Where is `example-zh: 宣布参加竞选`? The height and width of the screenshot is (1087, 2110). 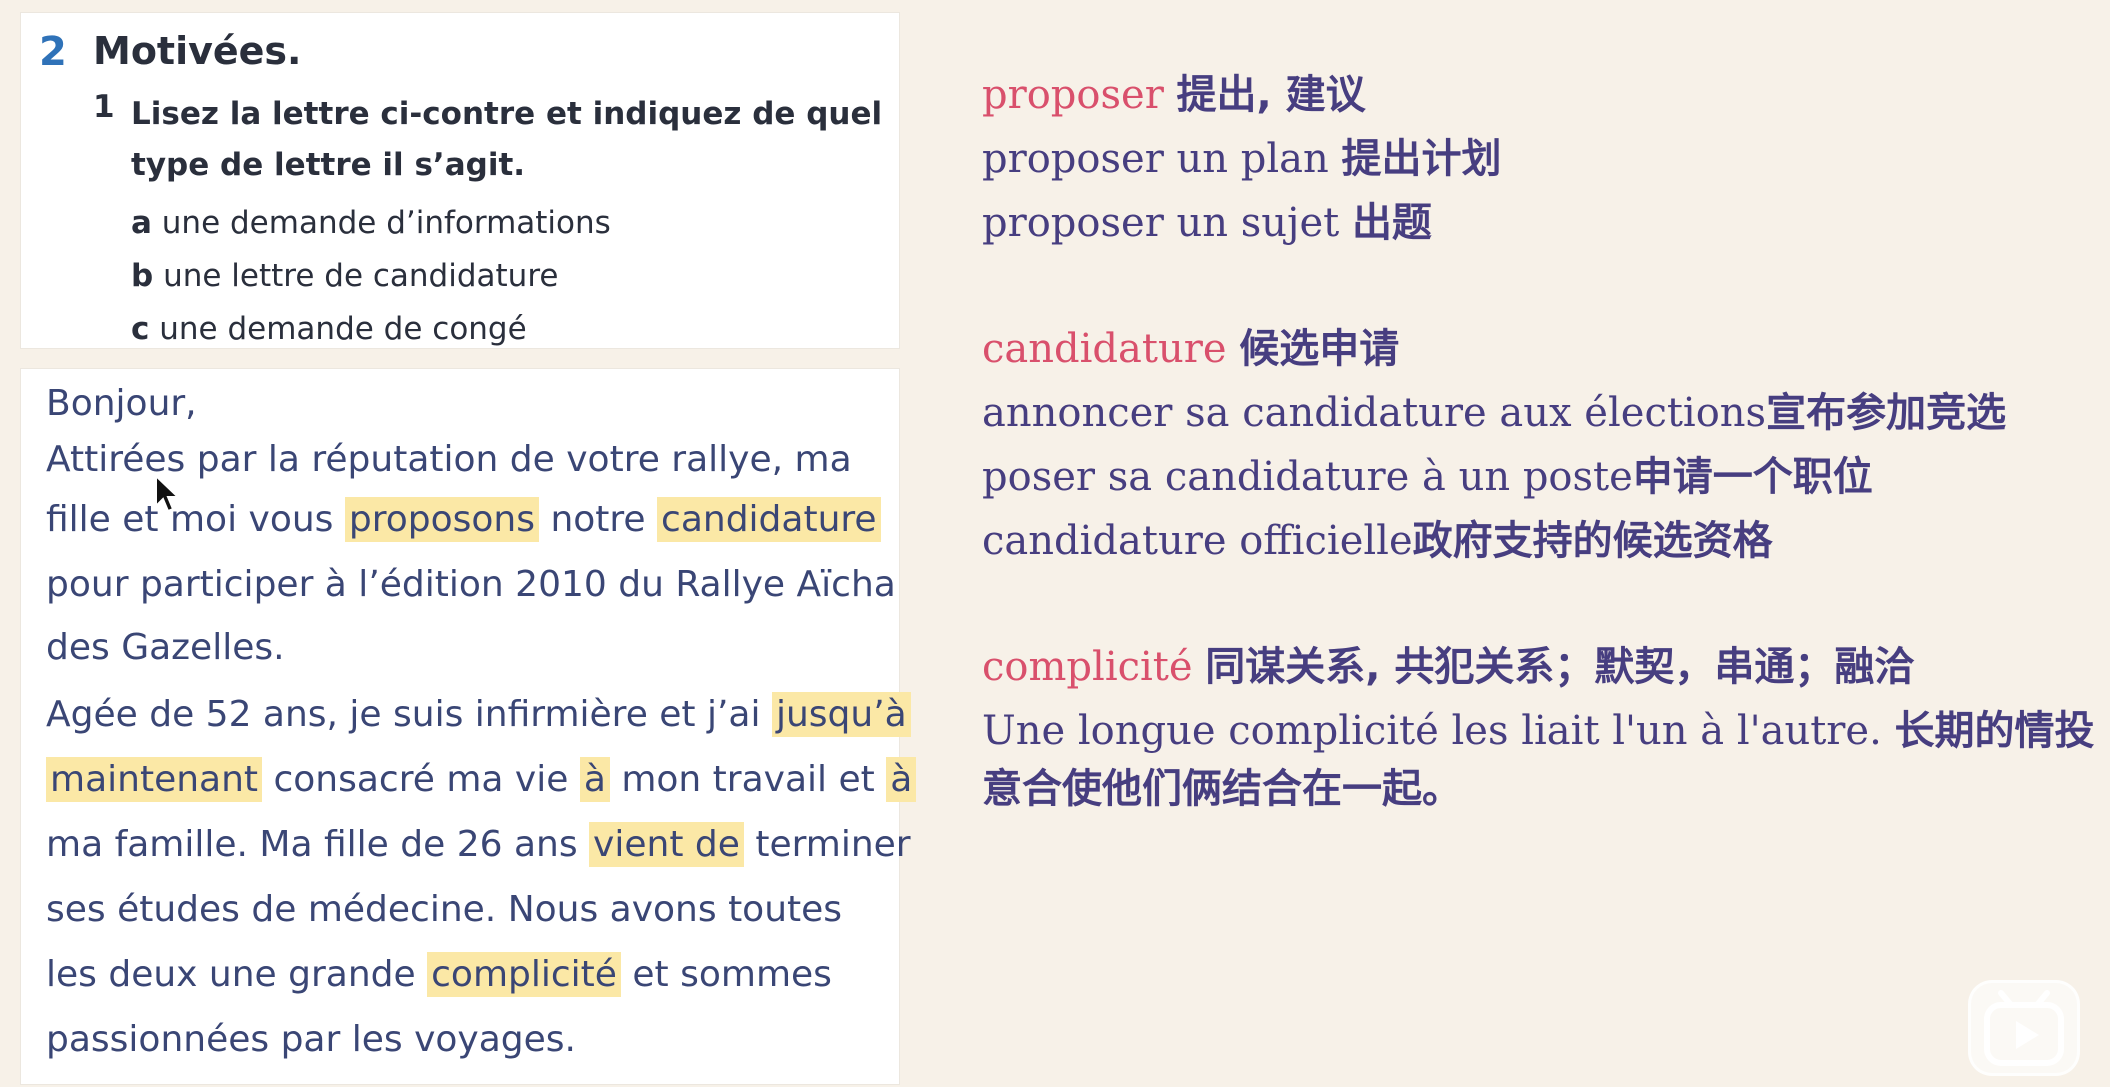
example-zh: 宣布参加竞选 is located at coordinates (1886, 413).